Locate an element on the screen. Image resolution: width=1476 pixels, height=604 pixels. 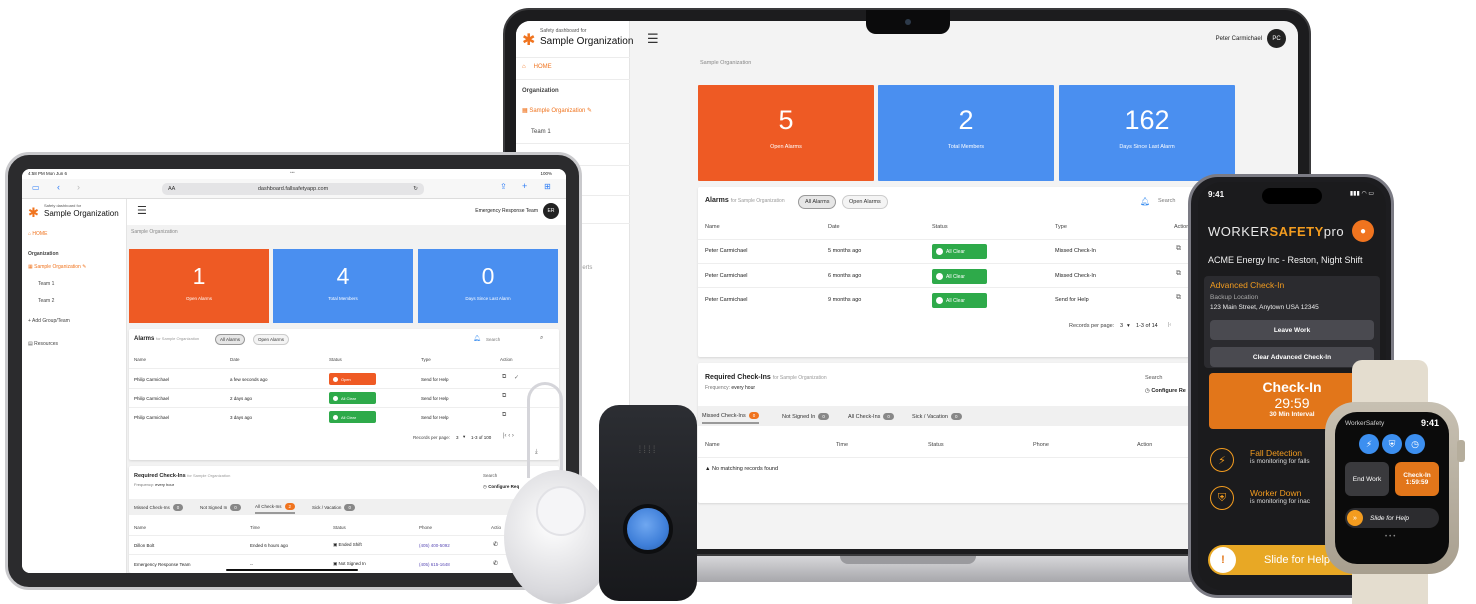
end-work-button: End Work is located at coordinates (1367, 479).